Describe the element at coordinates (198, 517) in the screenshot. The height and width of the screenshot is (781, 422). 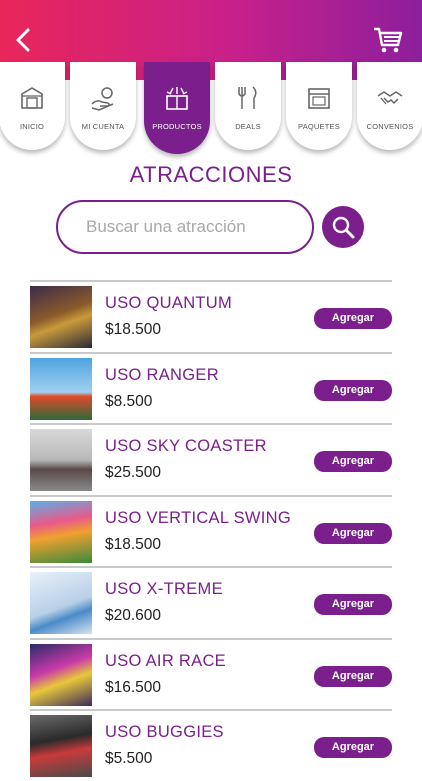
I see `attraction-name: USO VERTICAL SWING` at that location.